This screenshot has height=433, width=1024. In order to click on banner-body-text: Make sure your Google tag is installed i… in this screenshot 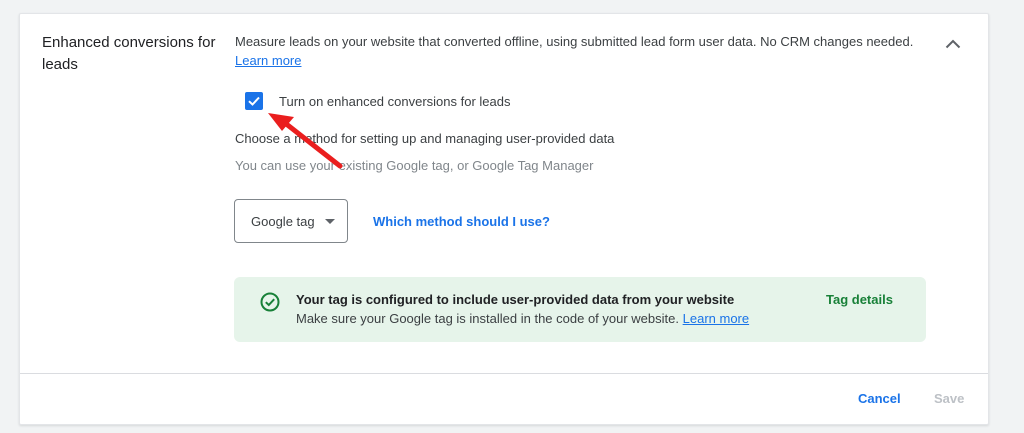, I will do `click(487, 318)`.